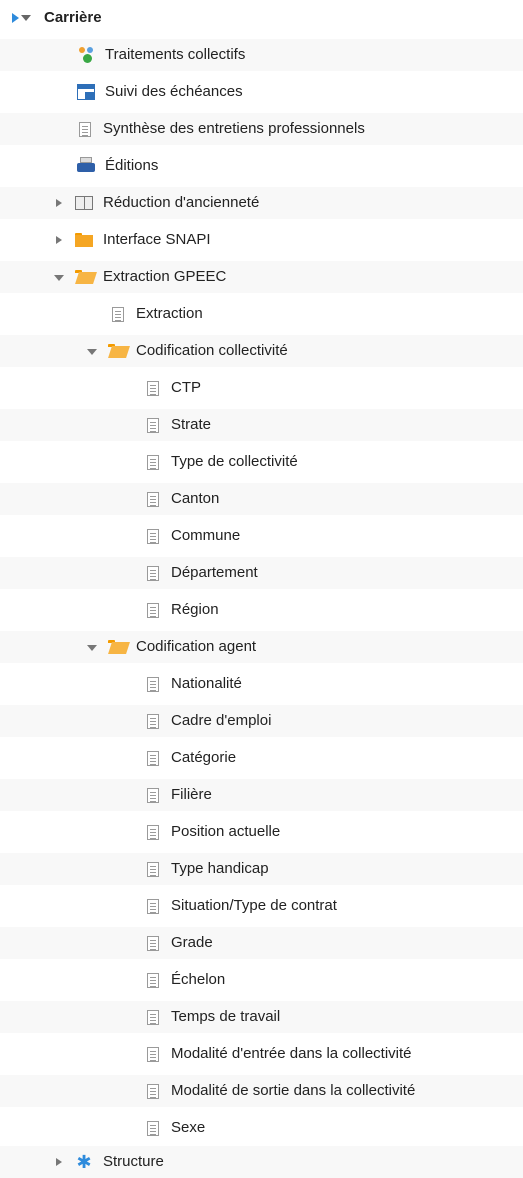 This screenshot has height=1178, width=523. Describe the element at coordinates (261, 1128) in the screenshot. I see `tree-item-sexe: Sexe` at that location.